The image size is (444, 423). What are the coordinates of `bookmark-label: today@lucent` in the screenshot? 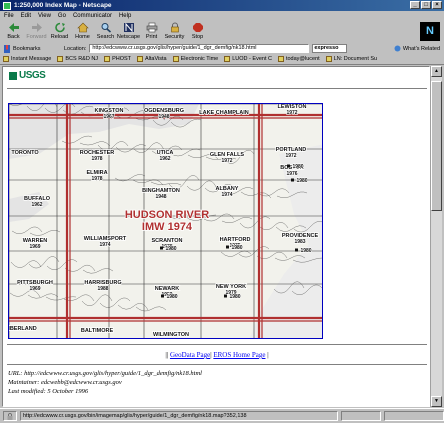 It's located at (302, 59).